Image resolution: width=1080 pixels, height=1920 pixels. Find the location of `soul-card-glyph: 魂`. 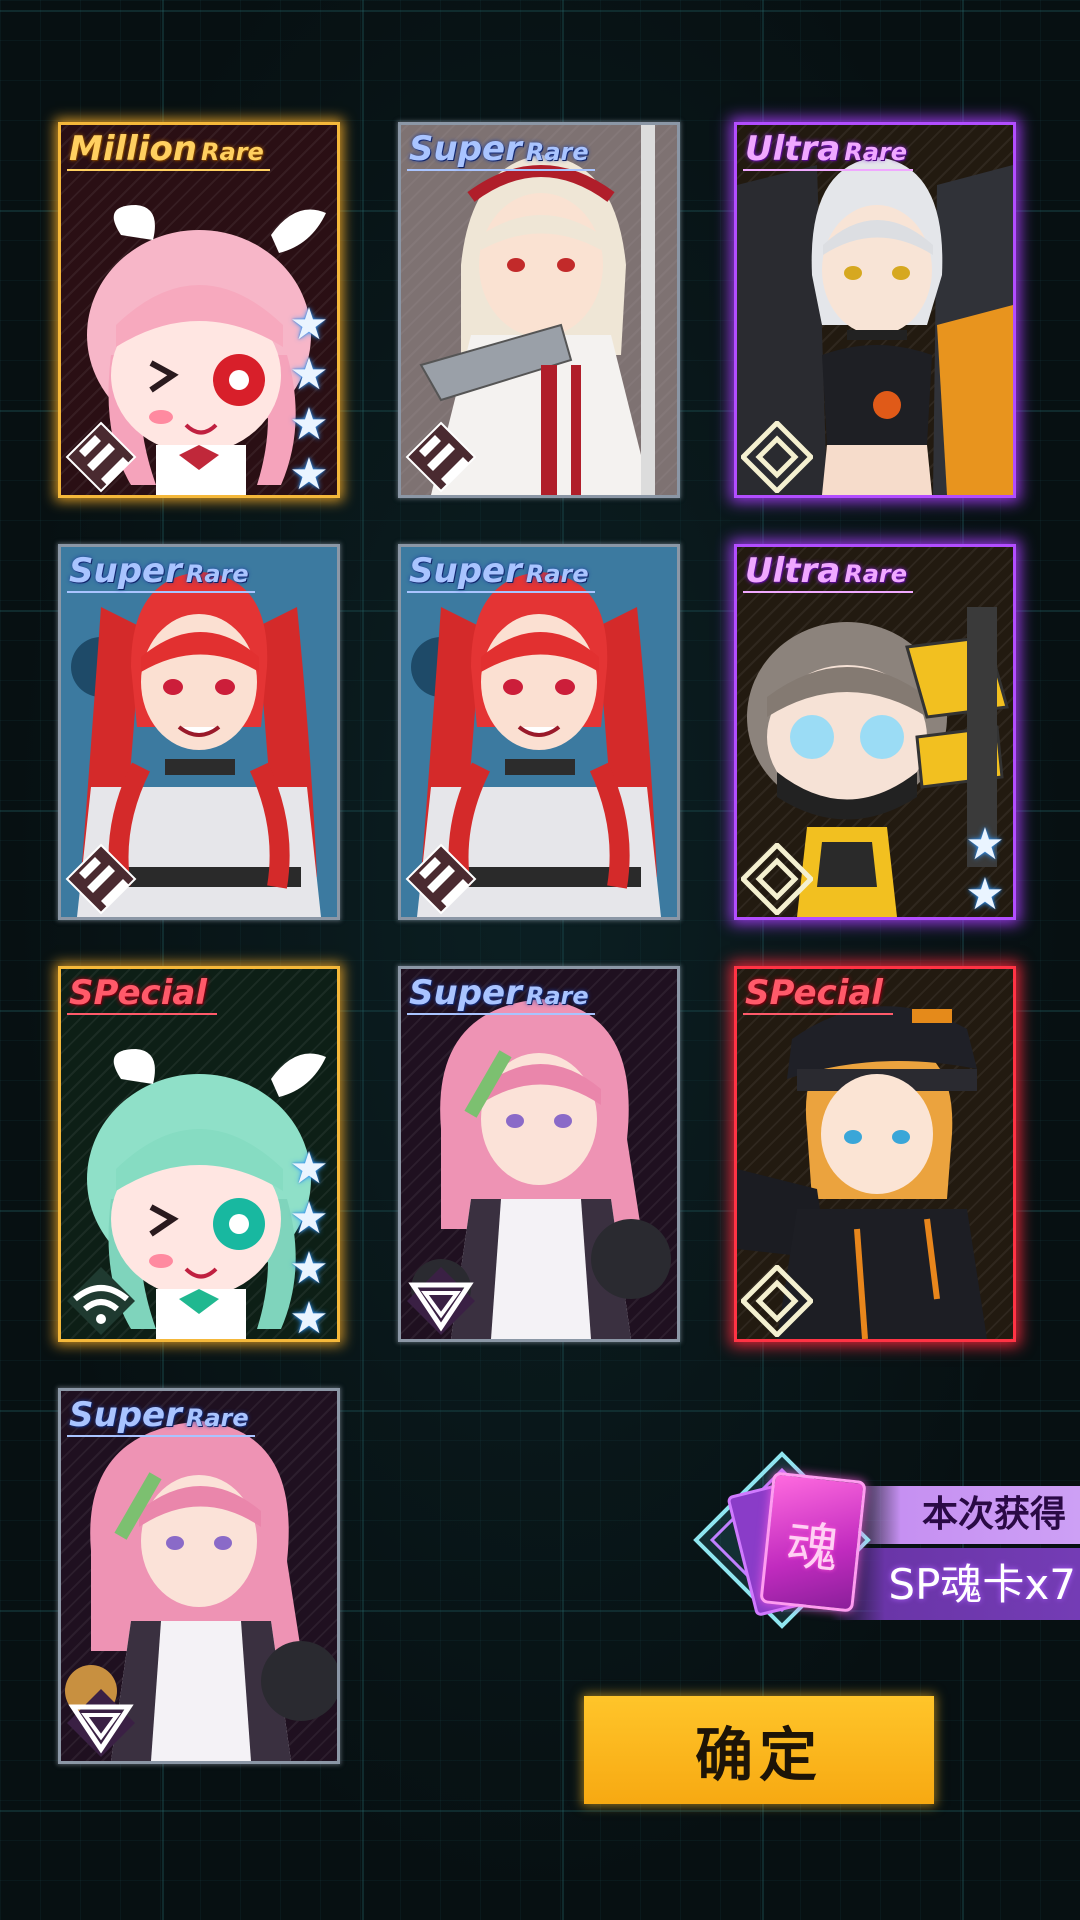

soul-card-glyph: 魂 is located at coordinates (812, 1547).